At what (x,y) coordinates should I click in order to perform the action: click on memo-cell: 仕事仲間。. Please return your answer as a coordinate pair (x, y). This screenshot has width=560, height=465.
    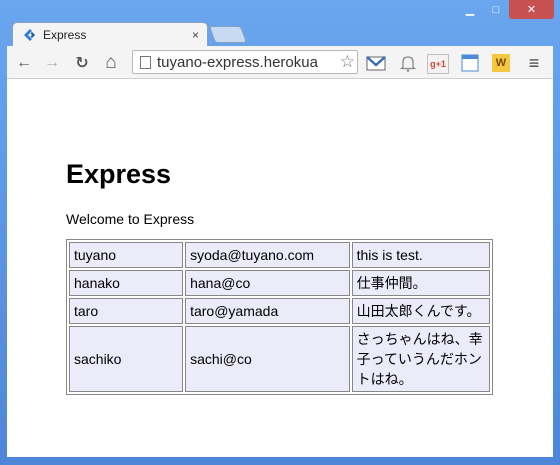
    Looking at the image, I should click on (420, 283).